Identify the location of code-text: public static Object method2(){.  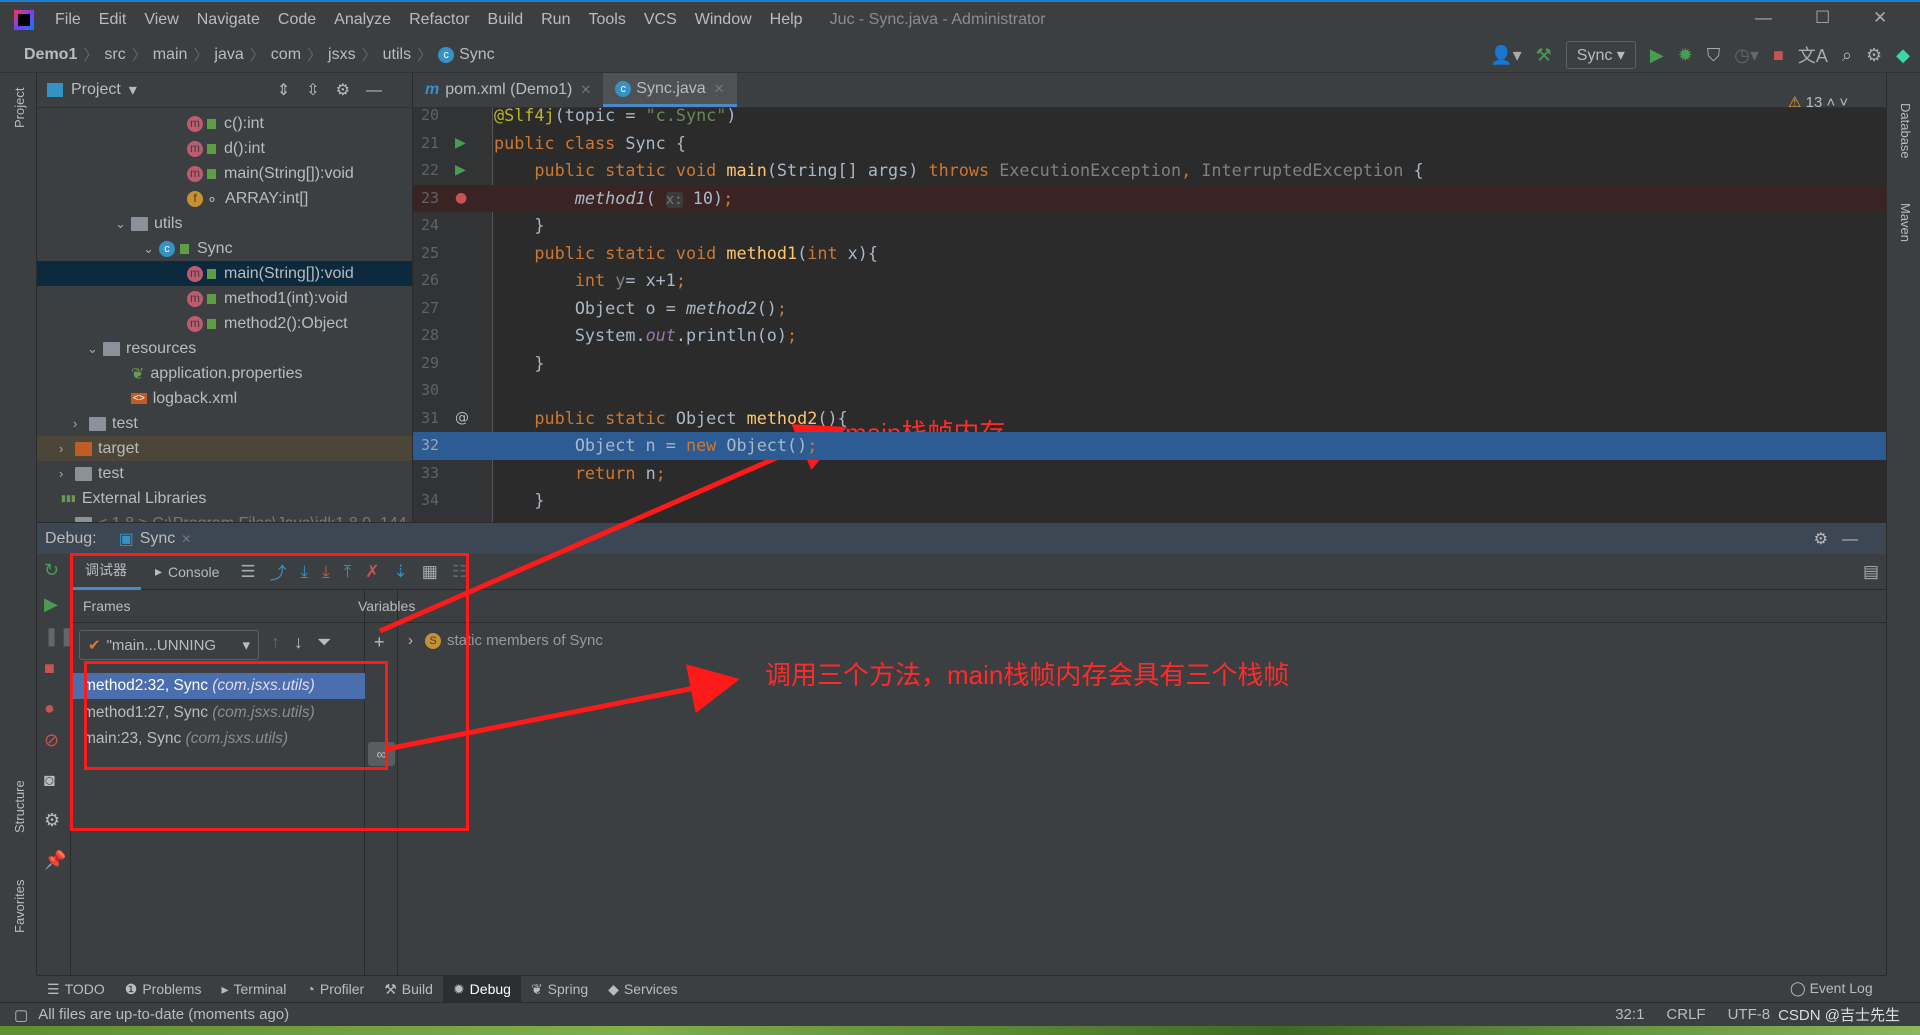
(671, 419).